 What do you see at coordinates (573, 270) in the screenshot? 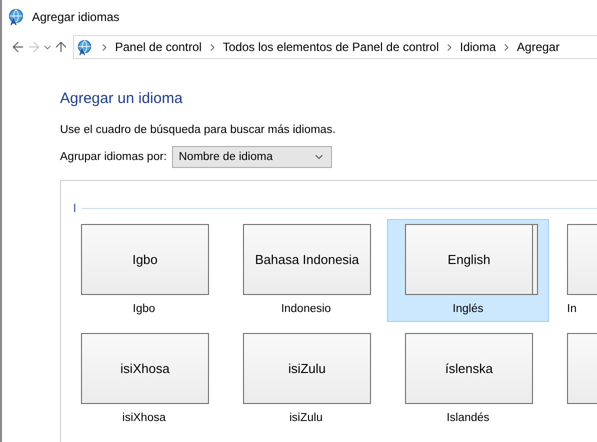
I see `language-item: In` at bounding box center [573, 270].